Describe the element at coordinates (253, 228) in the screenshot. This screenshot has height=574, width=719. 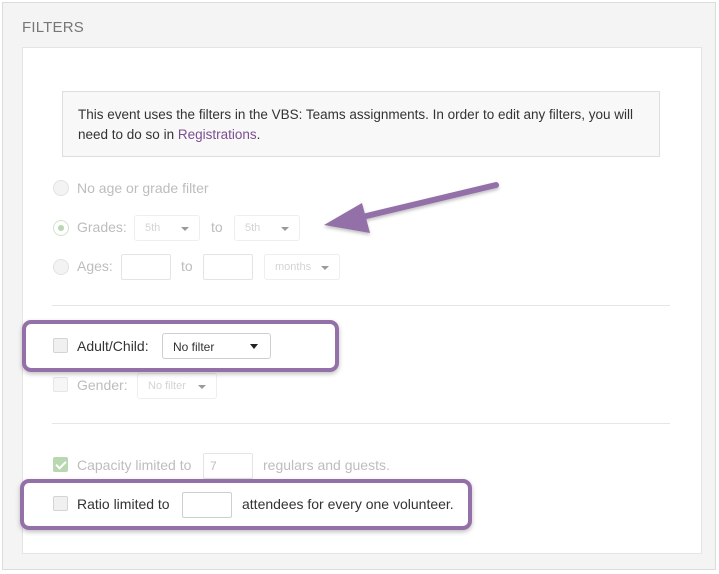
I see `grade-to-value: 5th` at that location.